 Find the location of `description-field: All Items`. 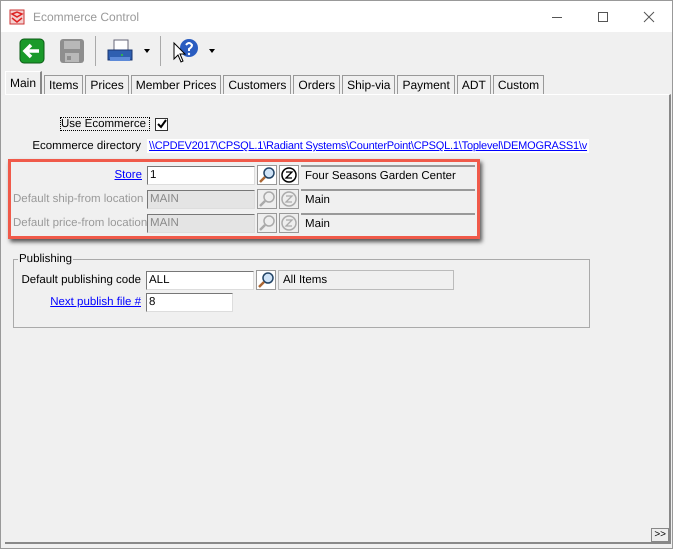

description-field: All Items is located at coordinates (366, 280).